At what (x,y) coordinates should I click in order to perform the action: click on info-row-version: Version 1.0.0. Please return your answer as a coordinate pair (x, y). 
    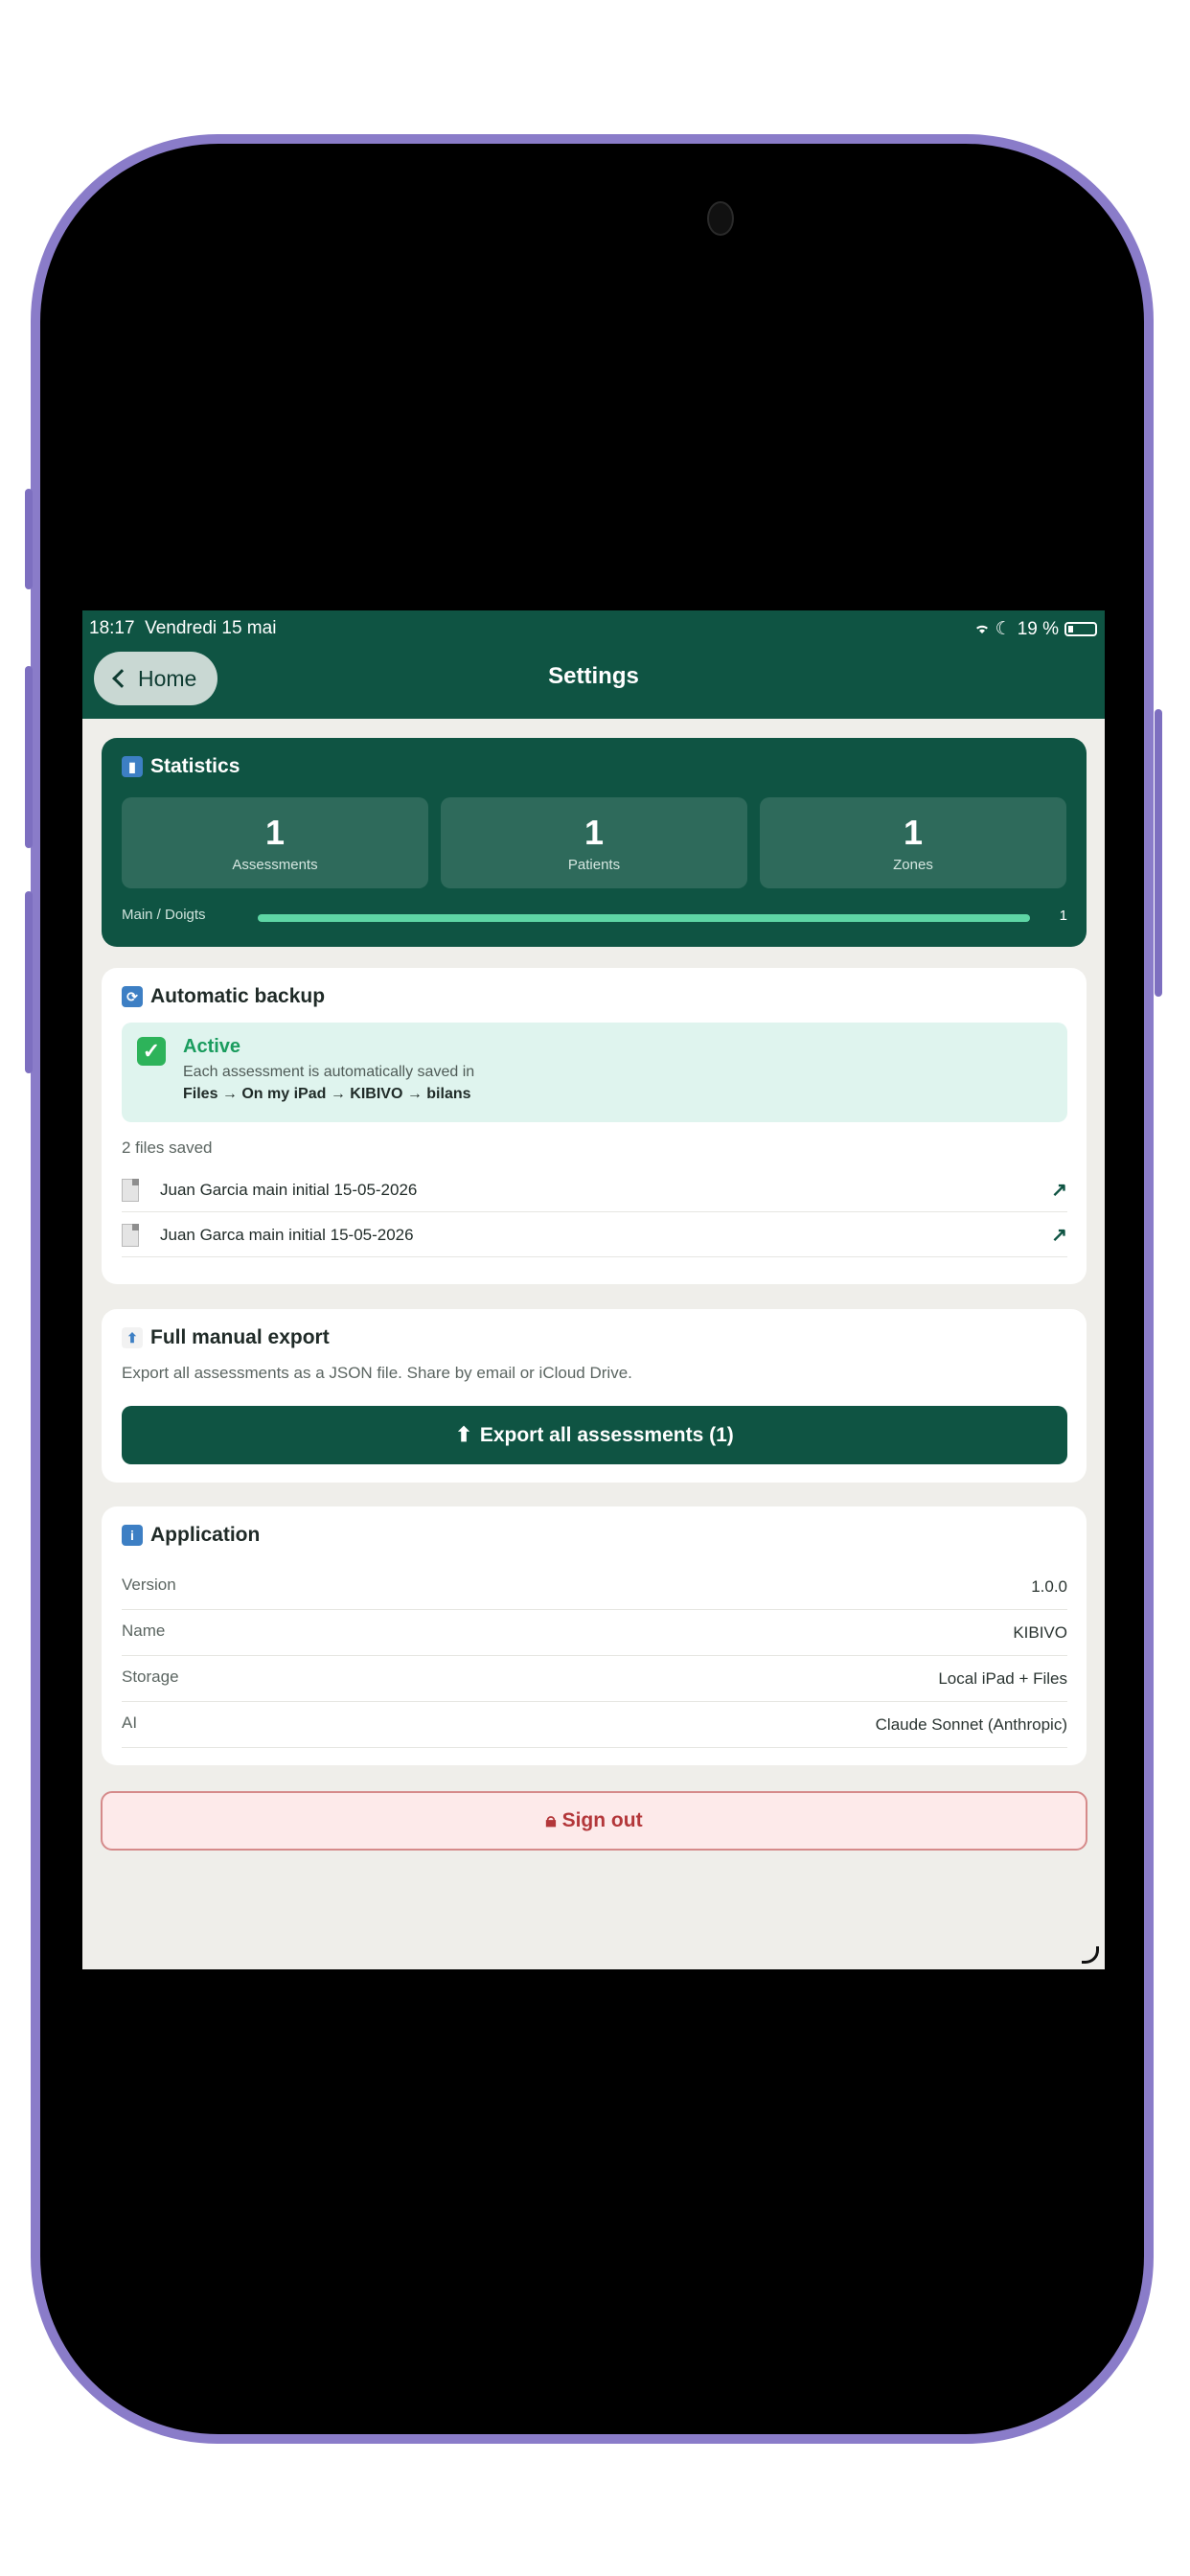
    Looking at the image, I should click on (594, 1587).